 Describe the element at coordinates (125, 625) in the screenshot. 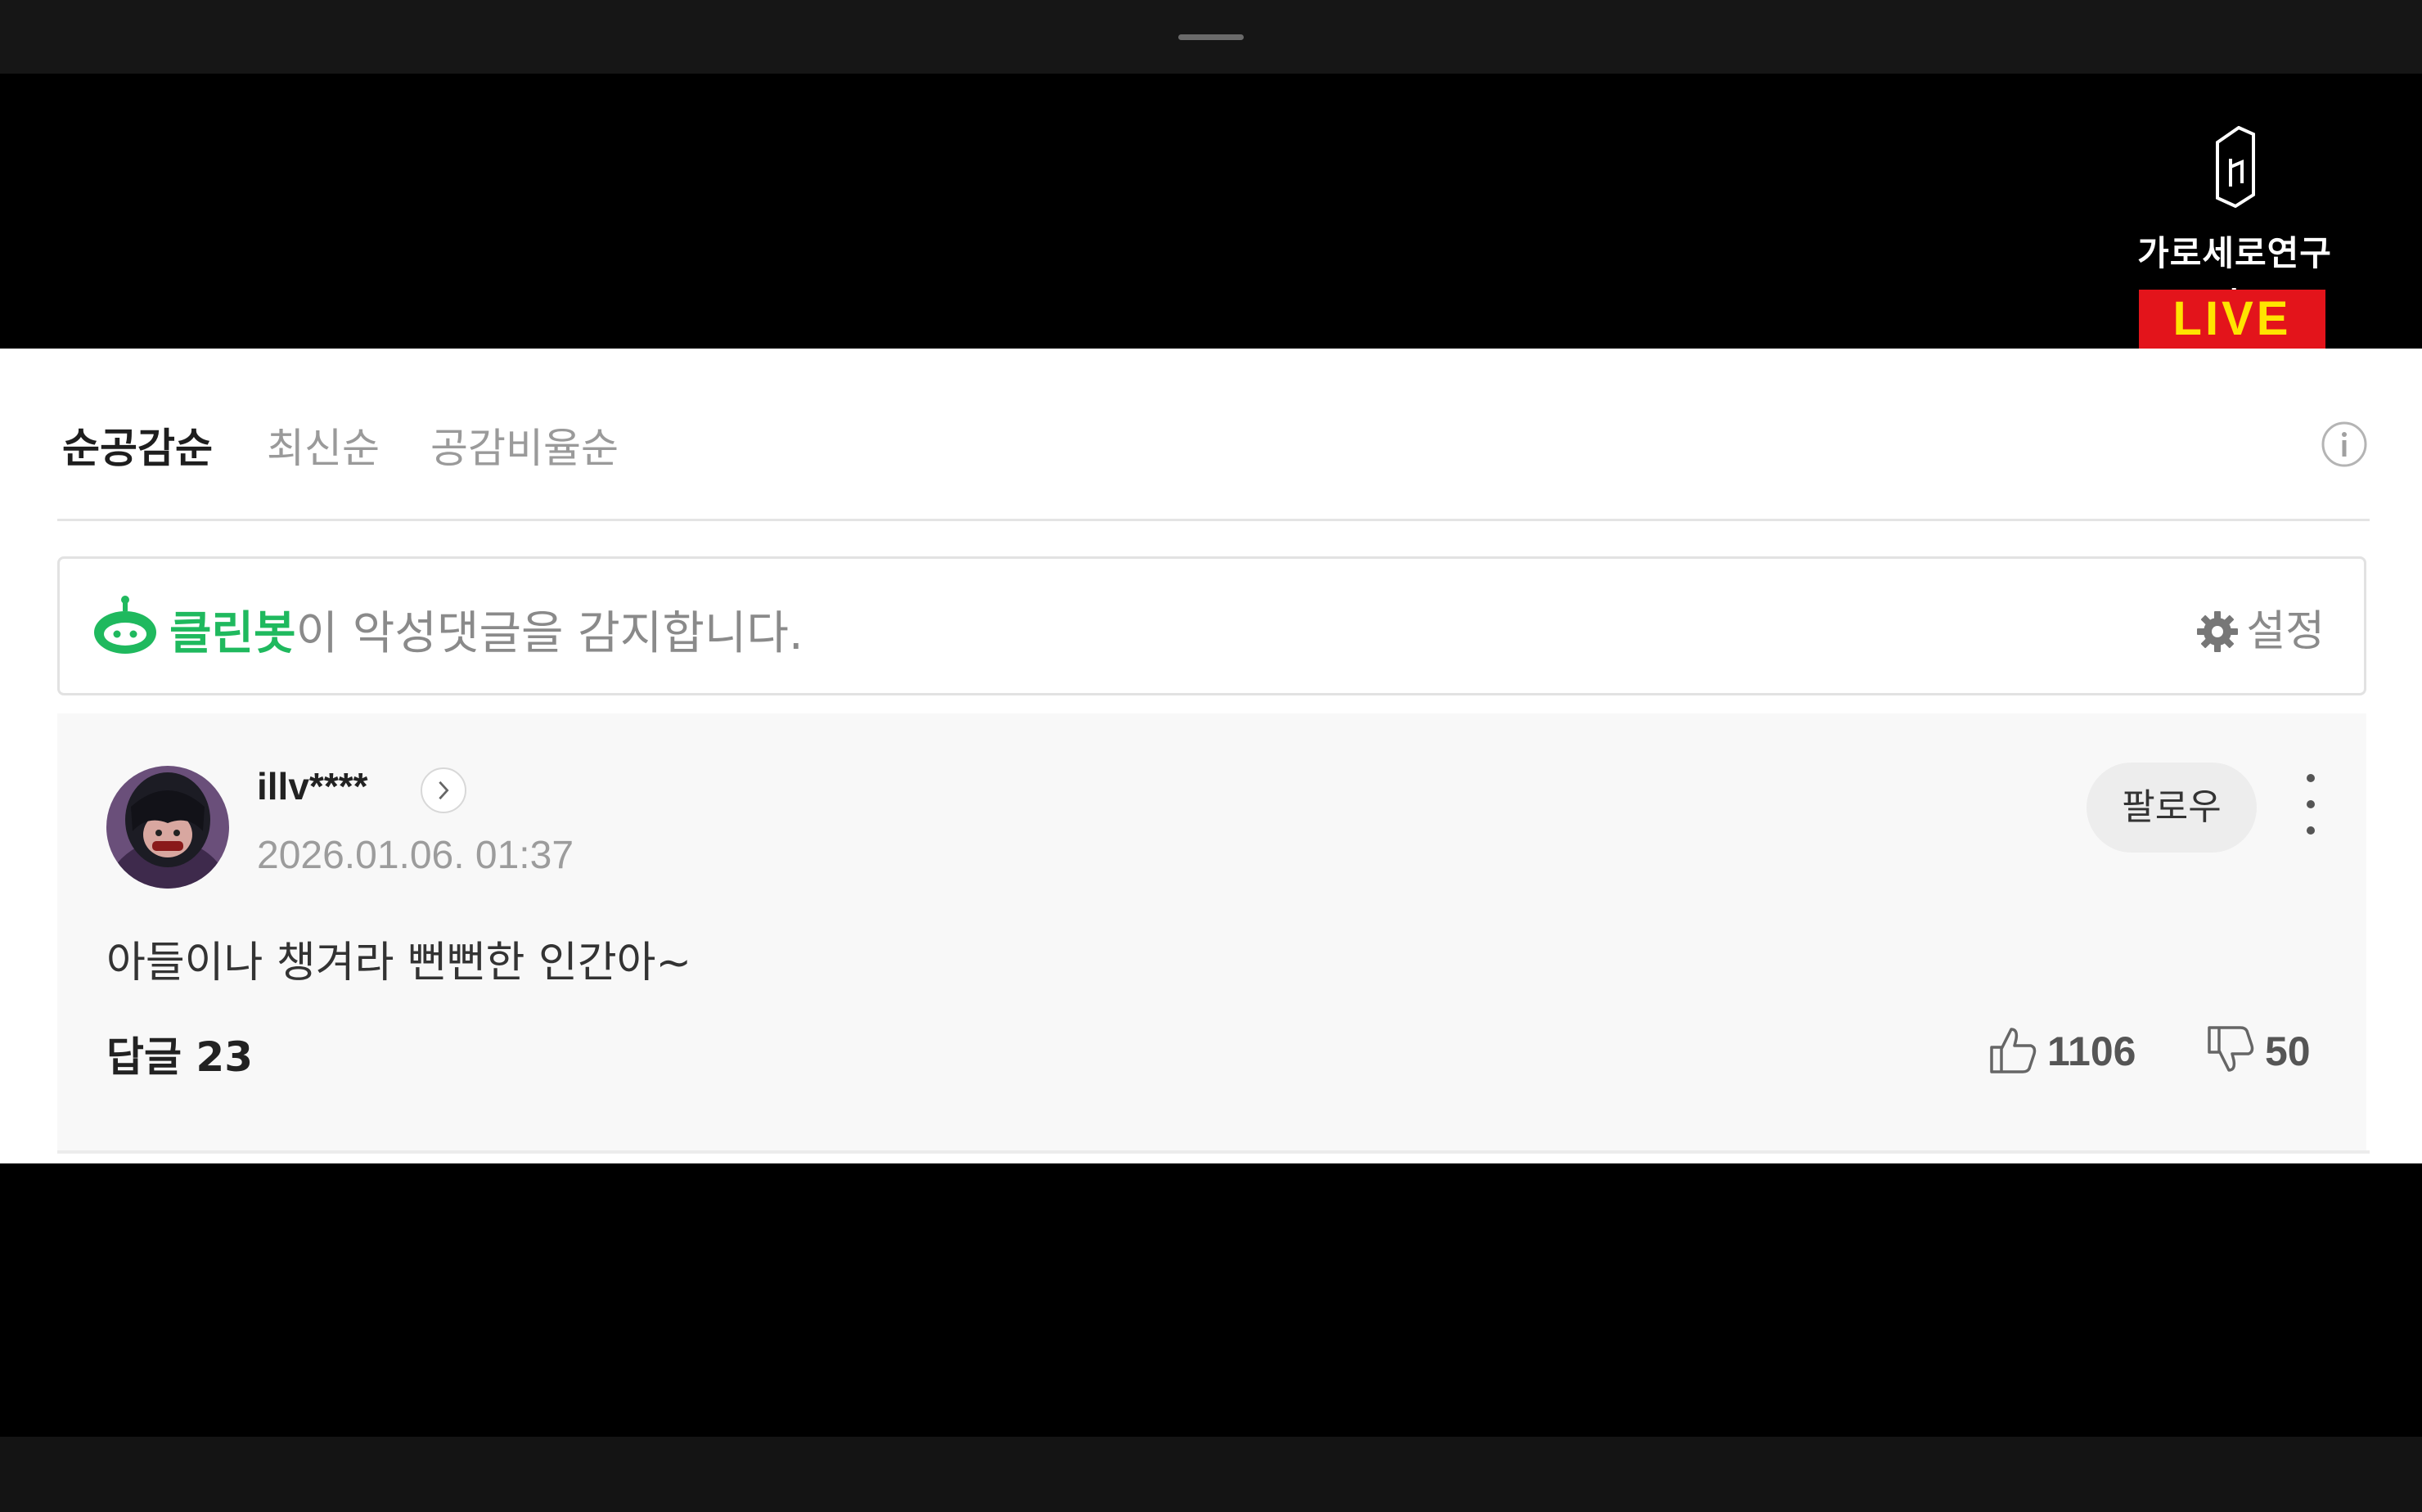

I see `cleanbot-icon` at that location.